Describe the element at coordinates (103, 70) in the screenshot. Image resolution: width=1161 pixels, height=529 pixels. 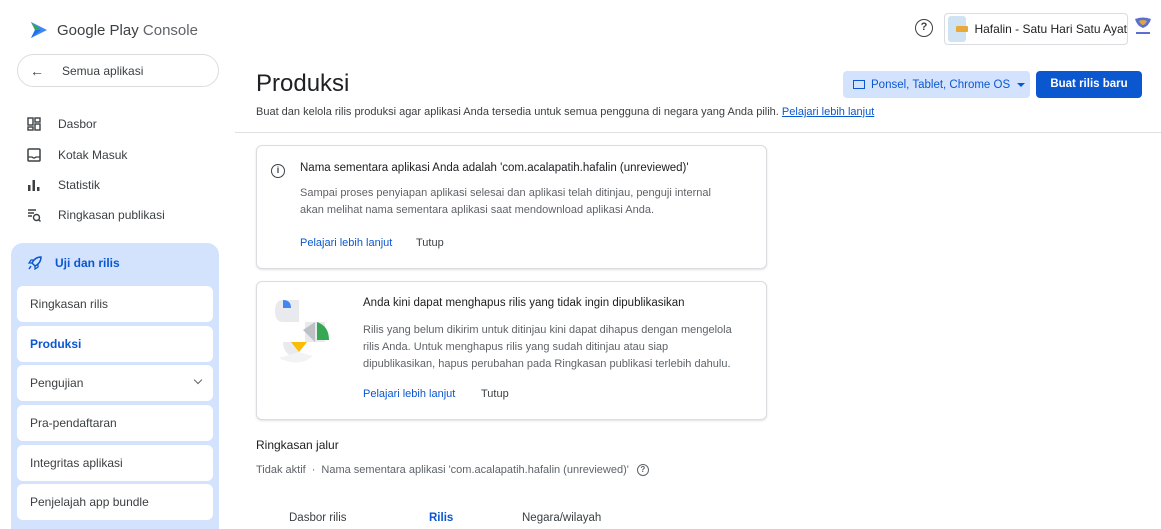
I see `back-label: Semua aplikasi` at that location.